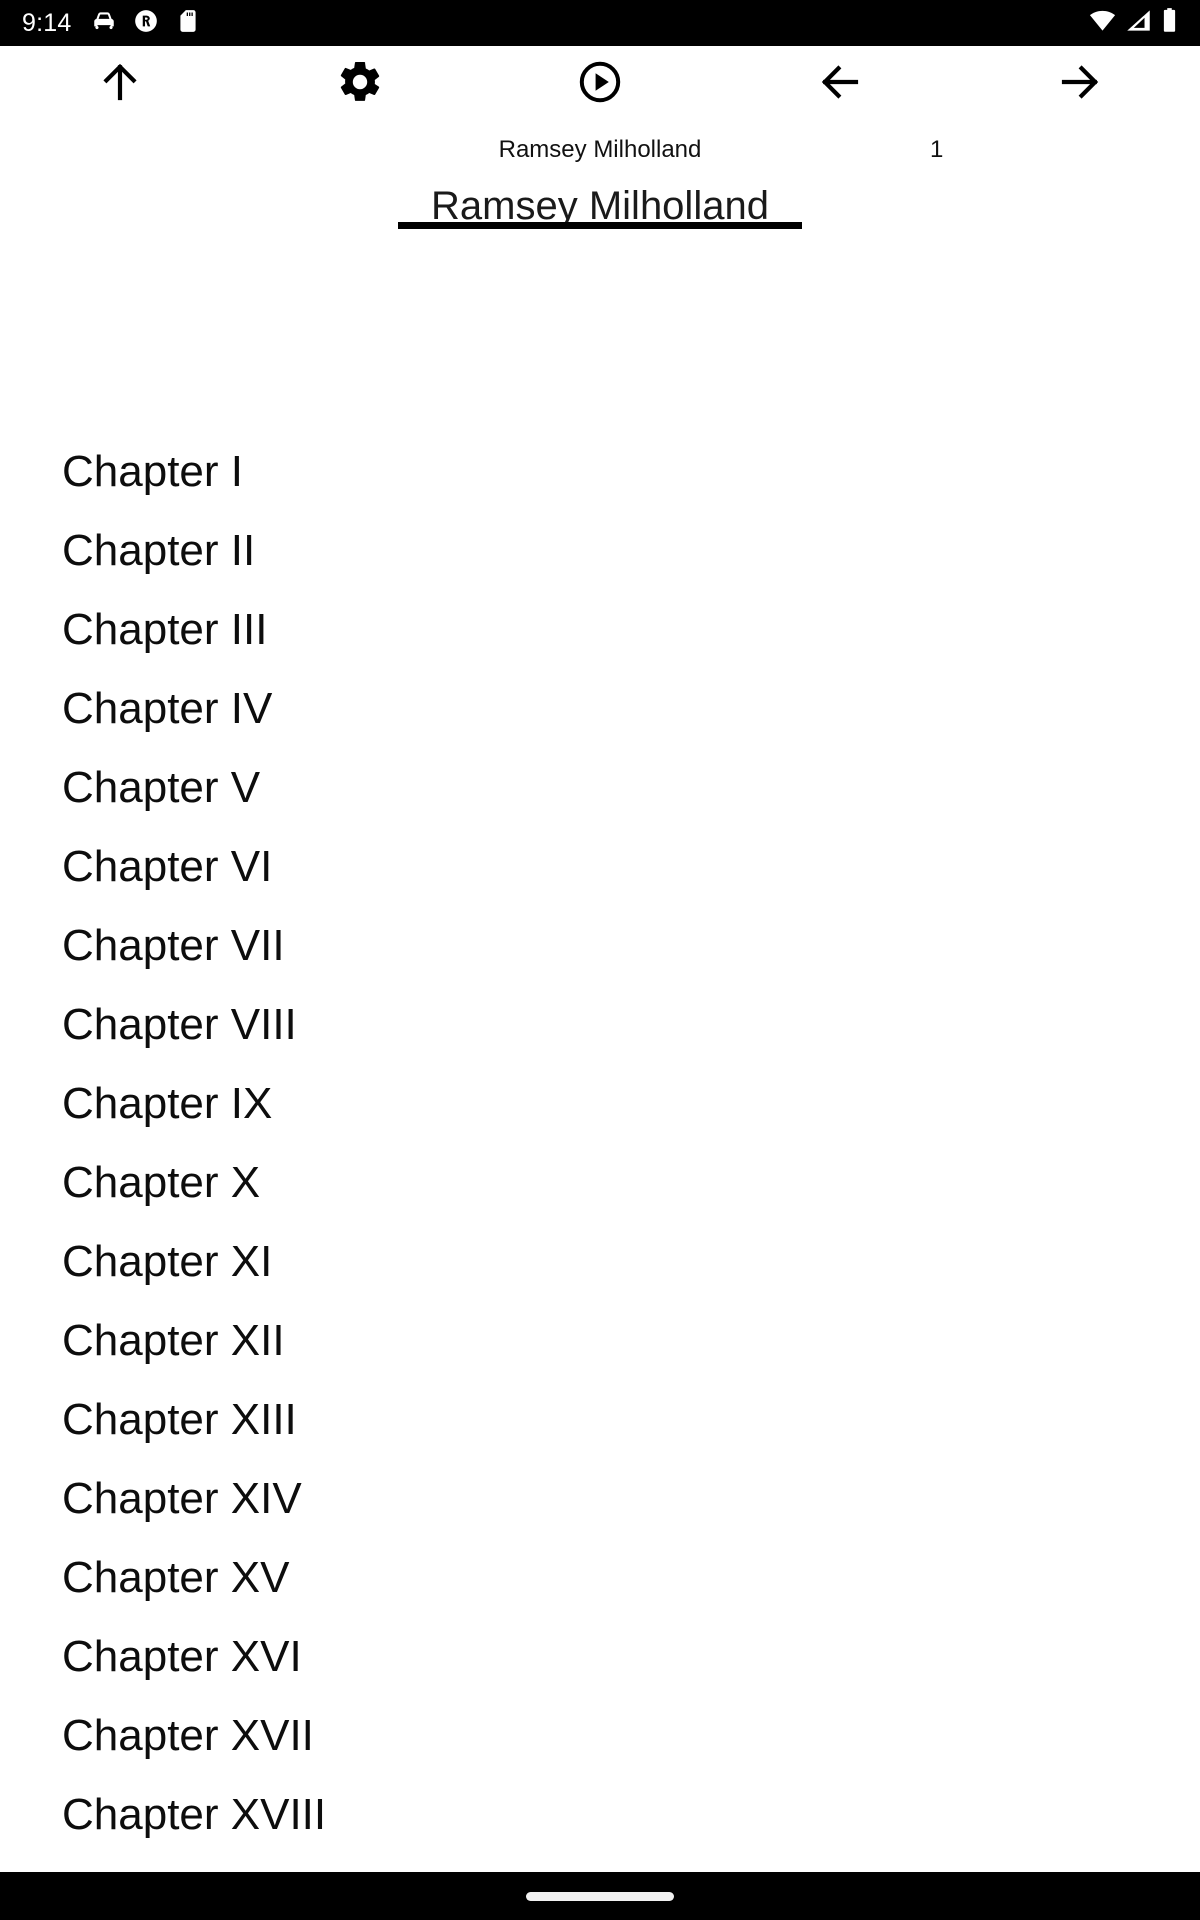 Image resolution: width=1200 pixels, height=1920 pixels. I want to click on cellular-signal-icon, so click(1138, 23).